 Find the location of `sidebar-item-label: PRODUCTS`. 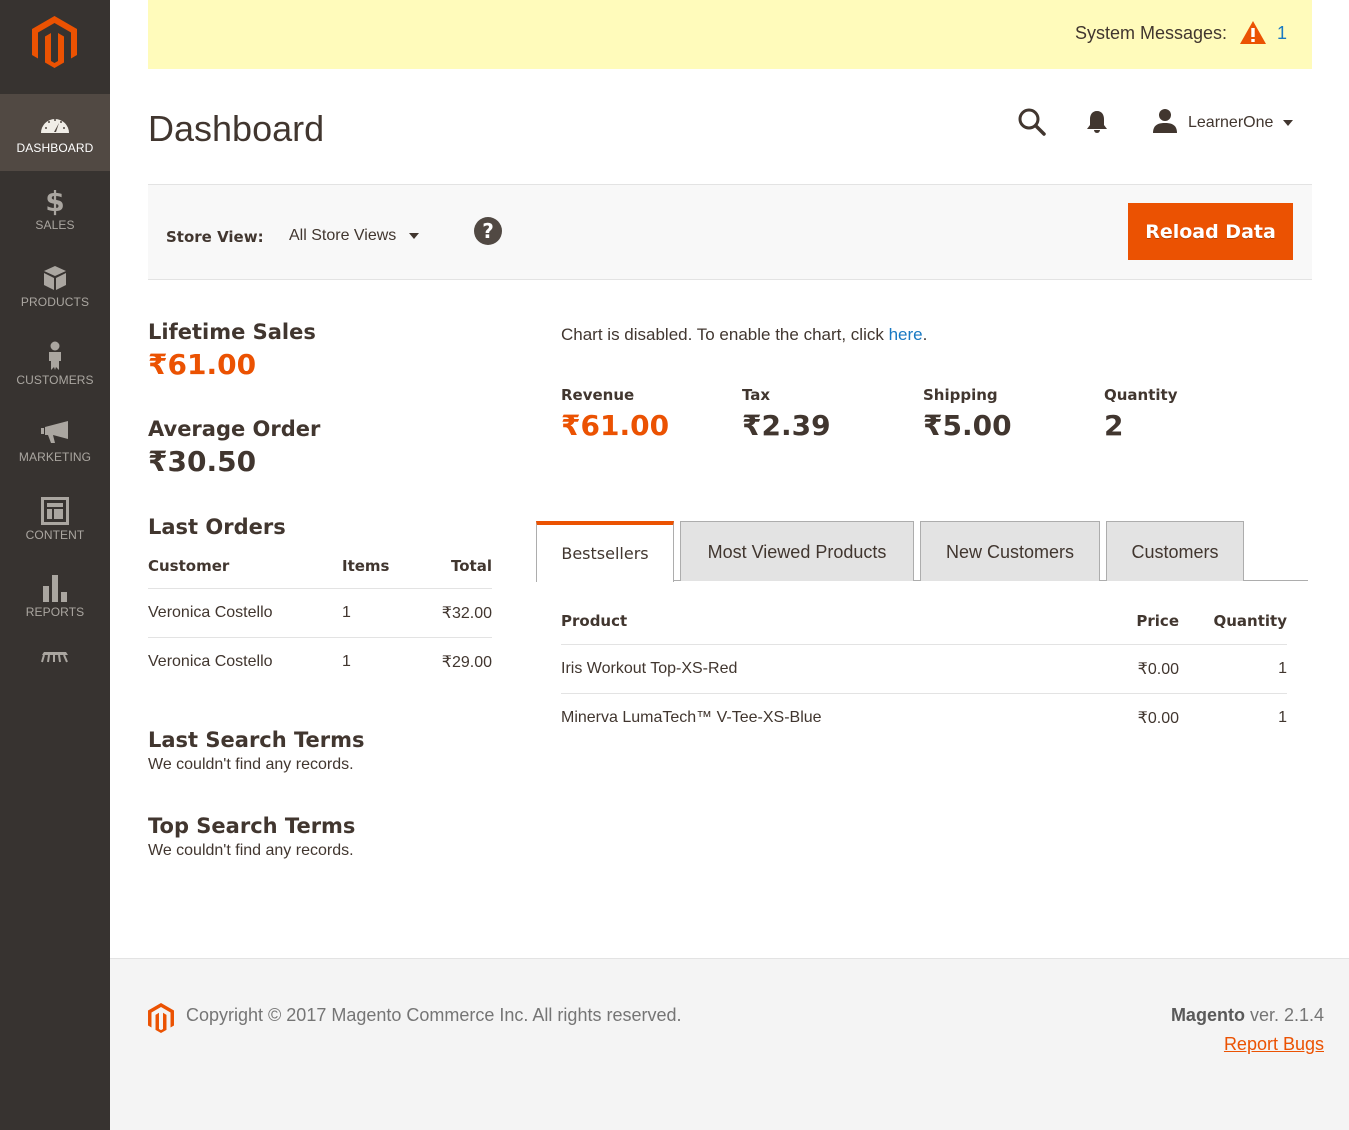

sidebar-item-label: PRODUCTS is located at coordinates (55, 302).